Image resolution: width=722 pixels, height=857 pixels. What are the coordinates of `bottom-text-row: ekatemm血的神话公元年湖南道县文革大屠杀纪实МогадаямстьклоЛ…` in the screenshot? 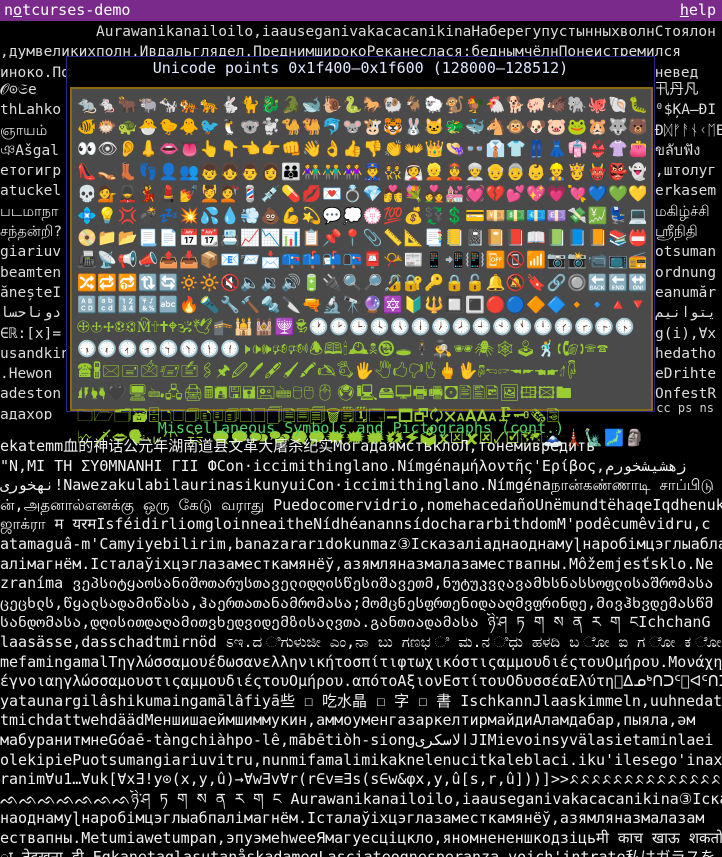 It's located at (298, 446).